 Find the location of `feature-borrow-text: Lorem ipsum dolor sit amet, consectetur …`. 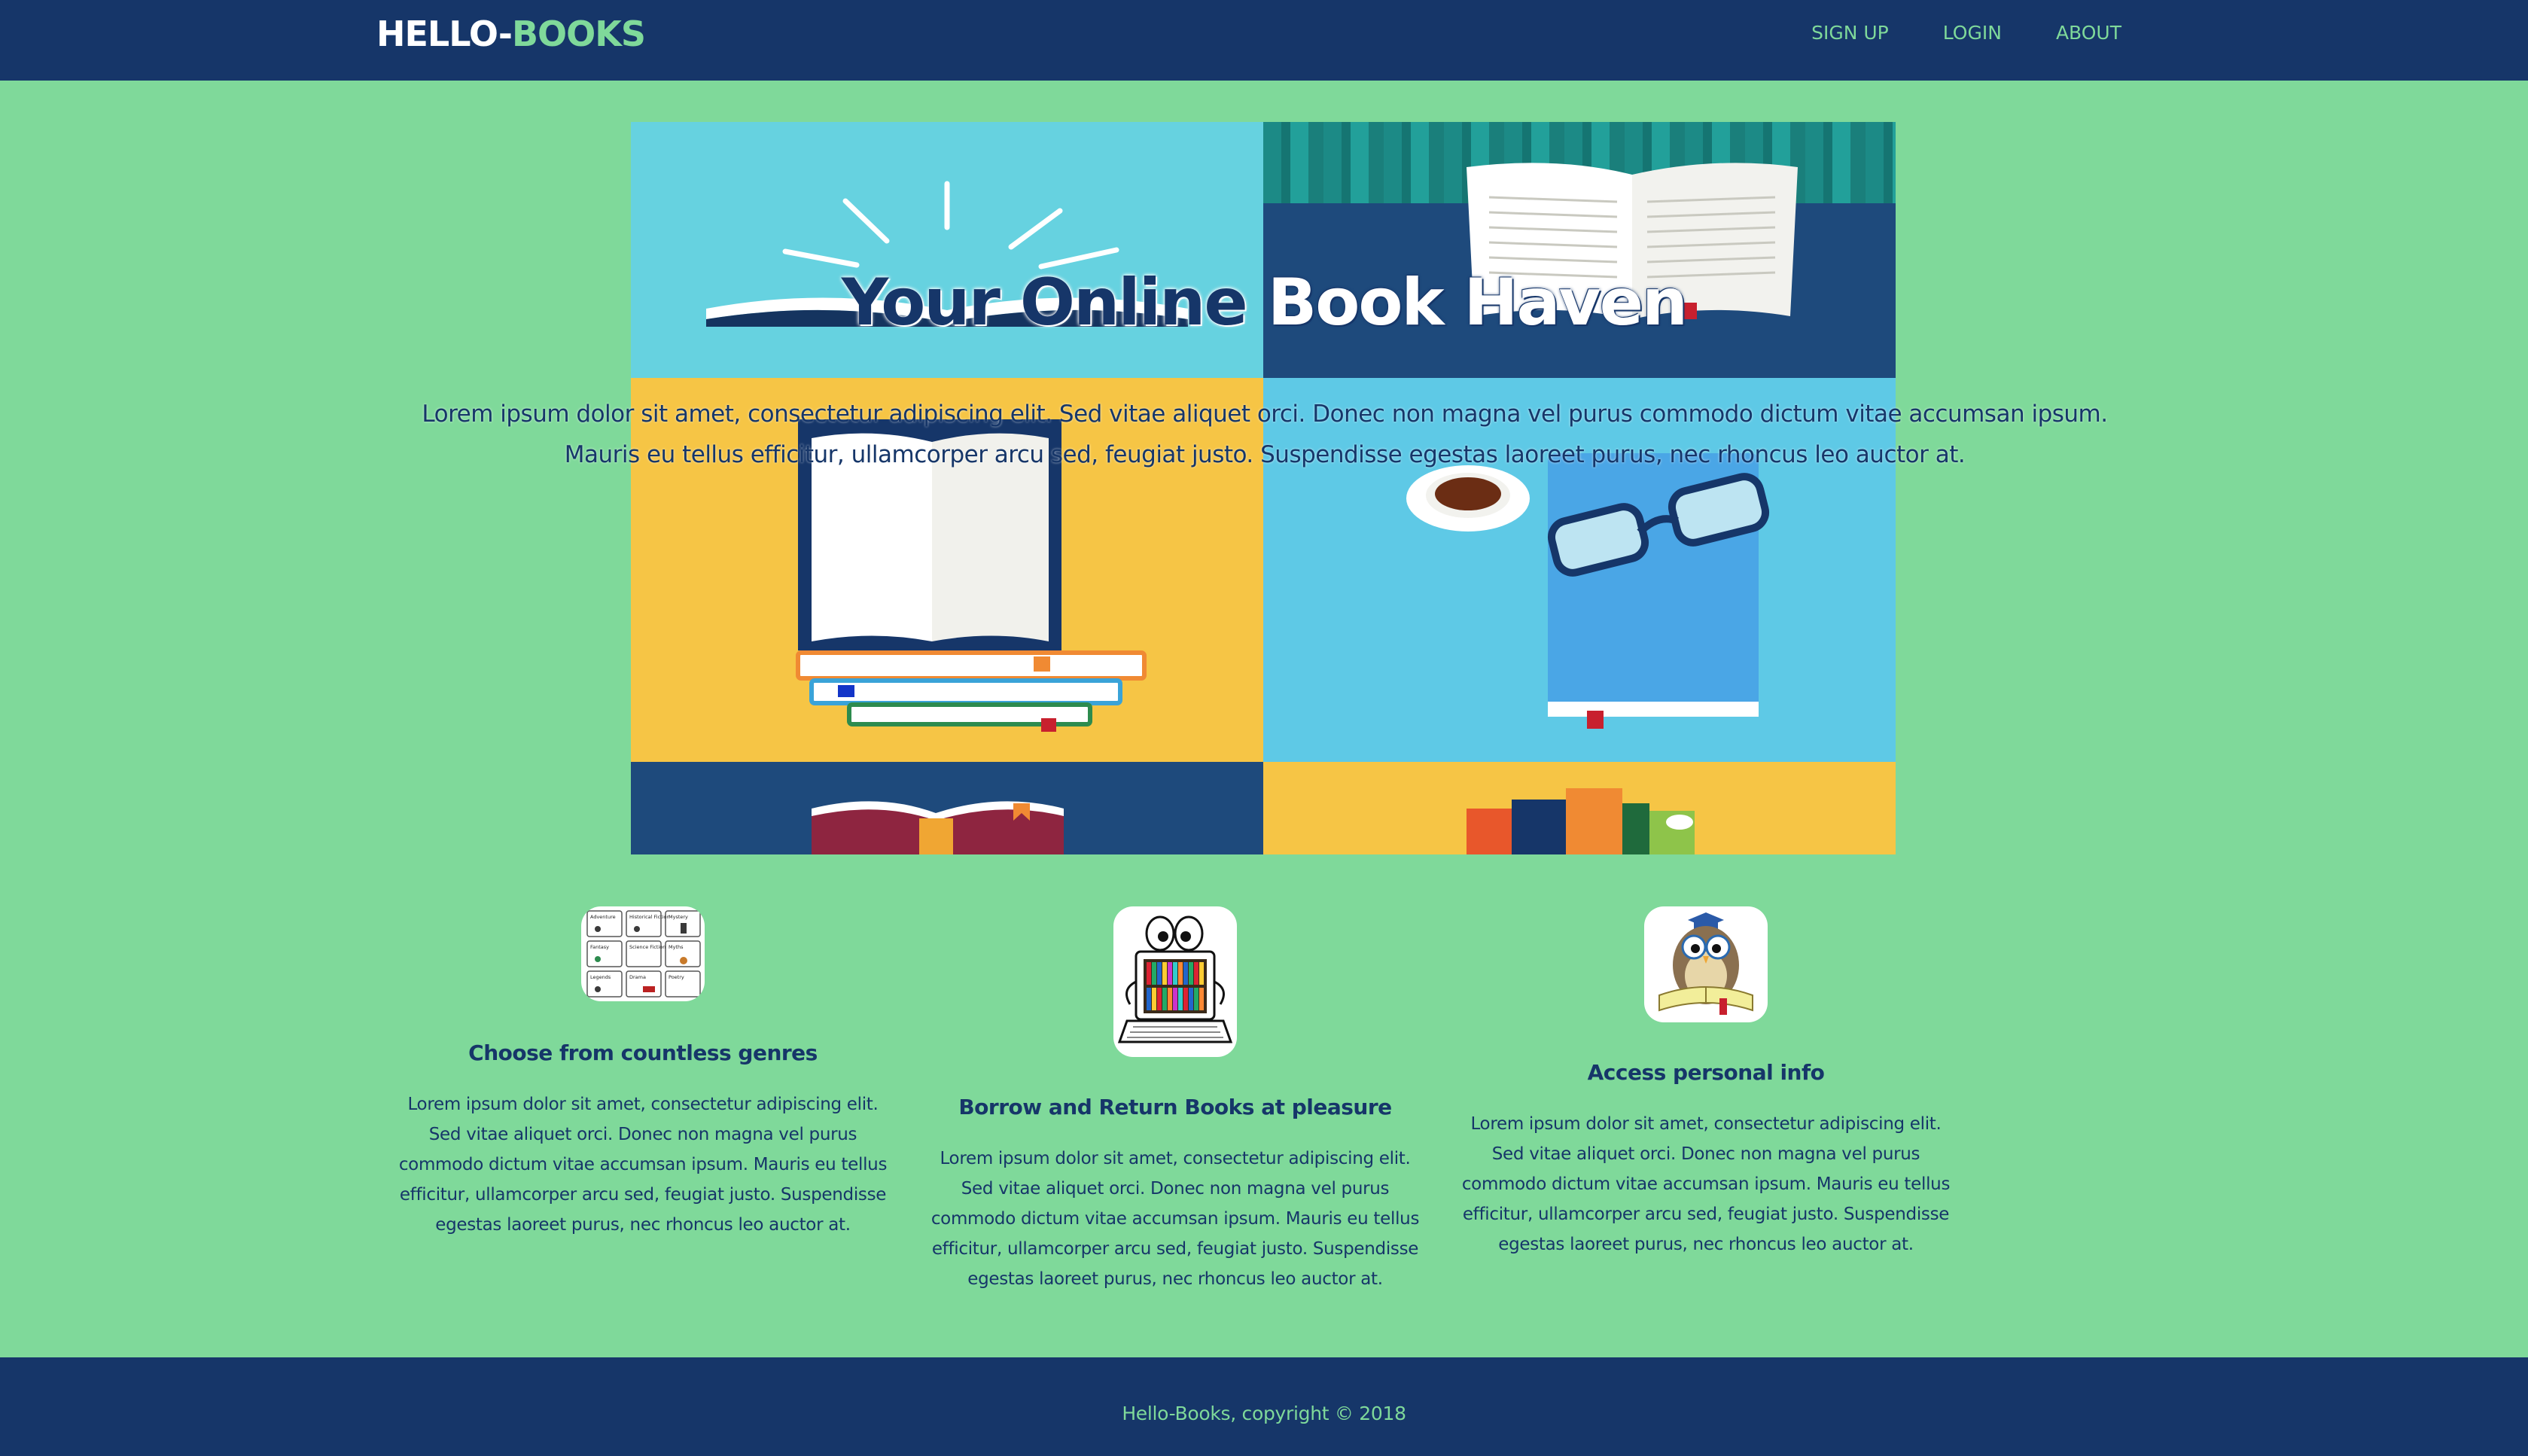

feature-borrow-text: Lorem ipsum dolor sit amet, consectetur … is located at coordinates (1175, 1219).